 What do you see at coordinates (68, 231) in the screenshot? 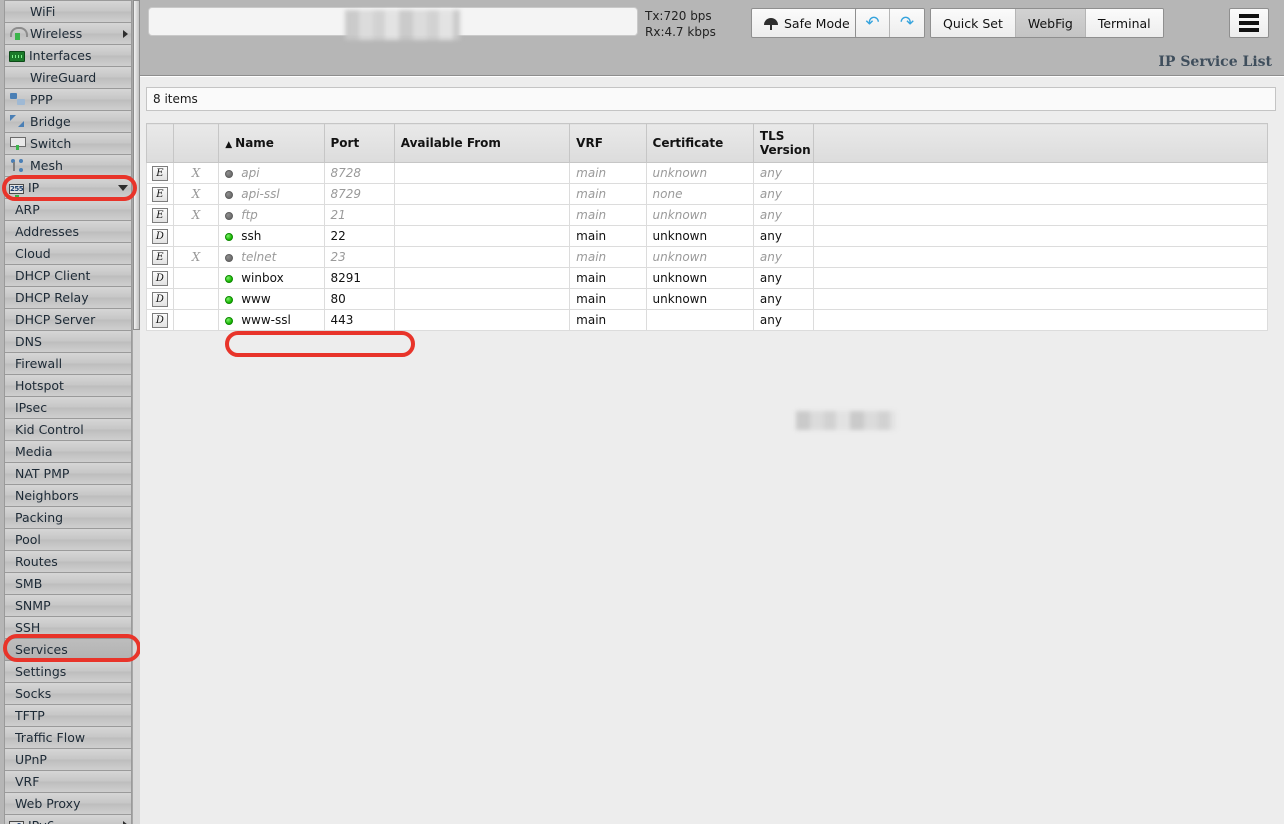
I see `sidebar-item-addresses: Addresses` at bounding box center [68, 231].